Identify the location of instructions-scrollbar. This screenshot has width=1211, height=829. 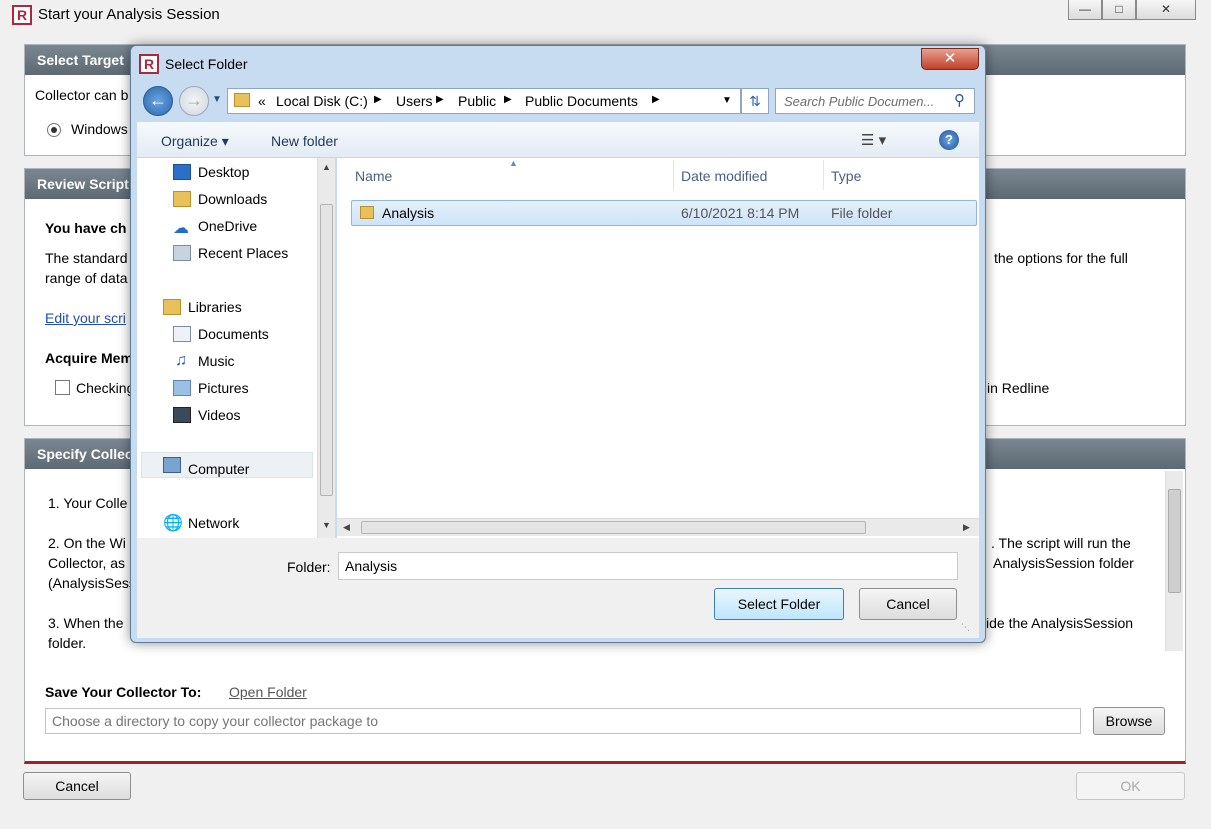
(1174, 561).